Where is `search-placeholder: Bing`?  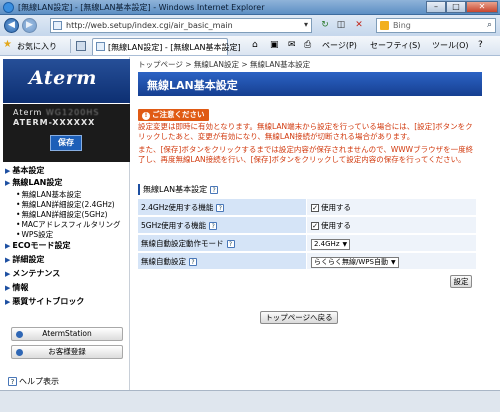
search-placeholder: Bing is located at coordinates (402, 25).